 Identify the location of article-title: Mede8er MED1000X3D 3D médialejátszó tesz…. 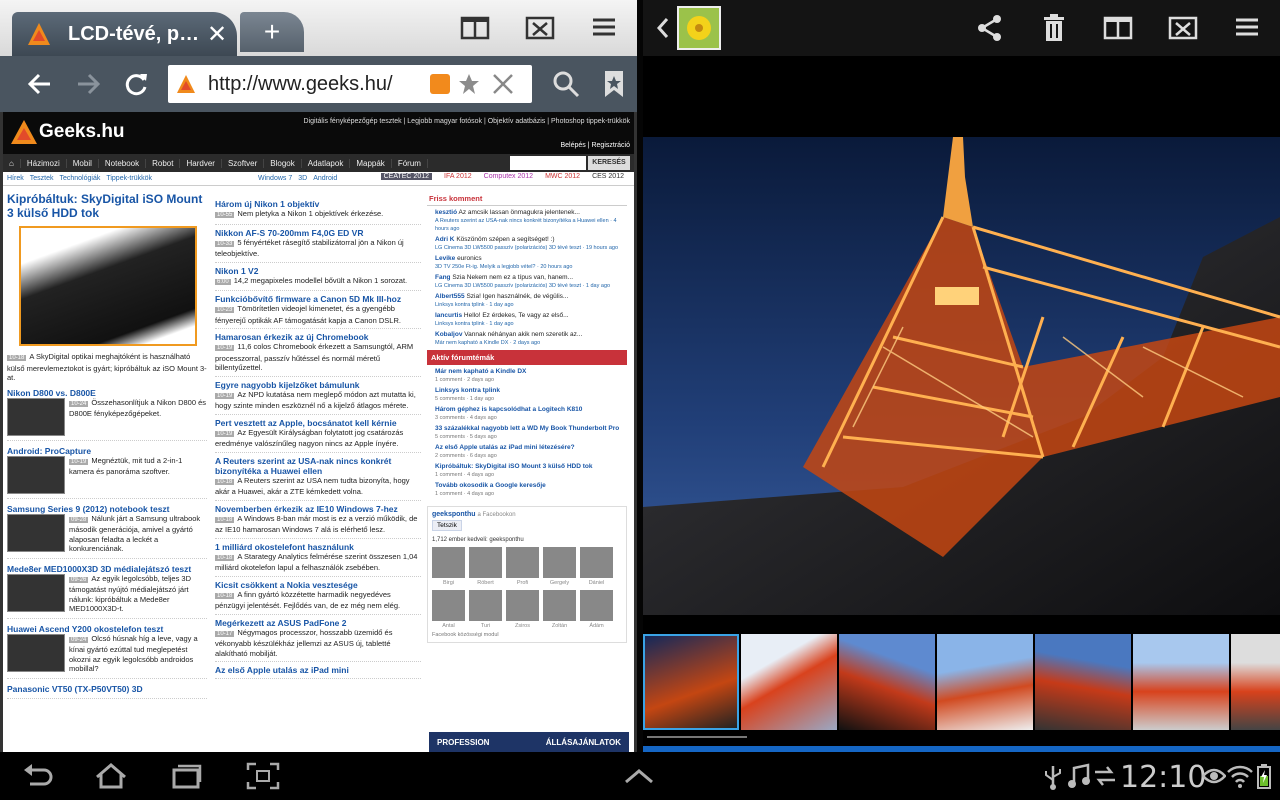
(107, 569).